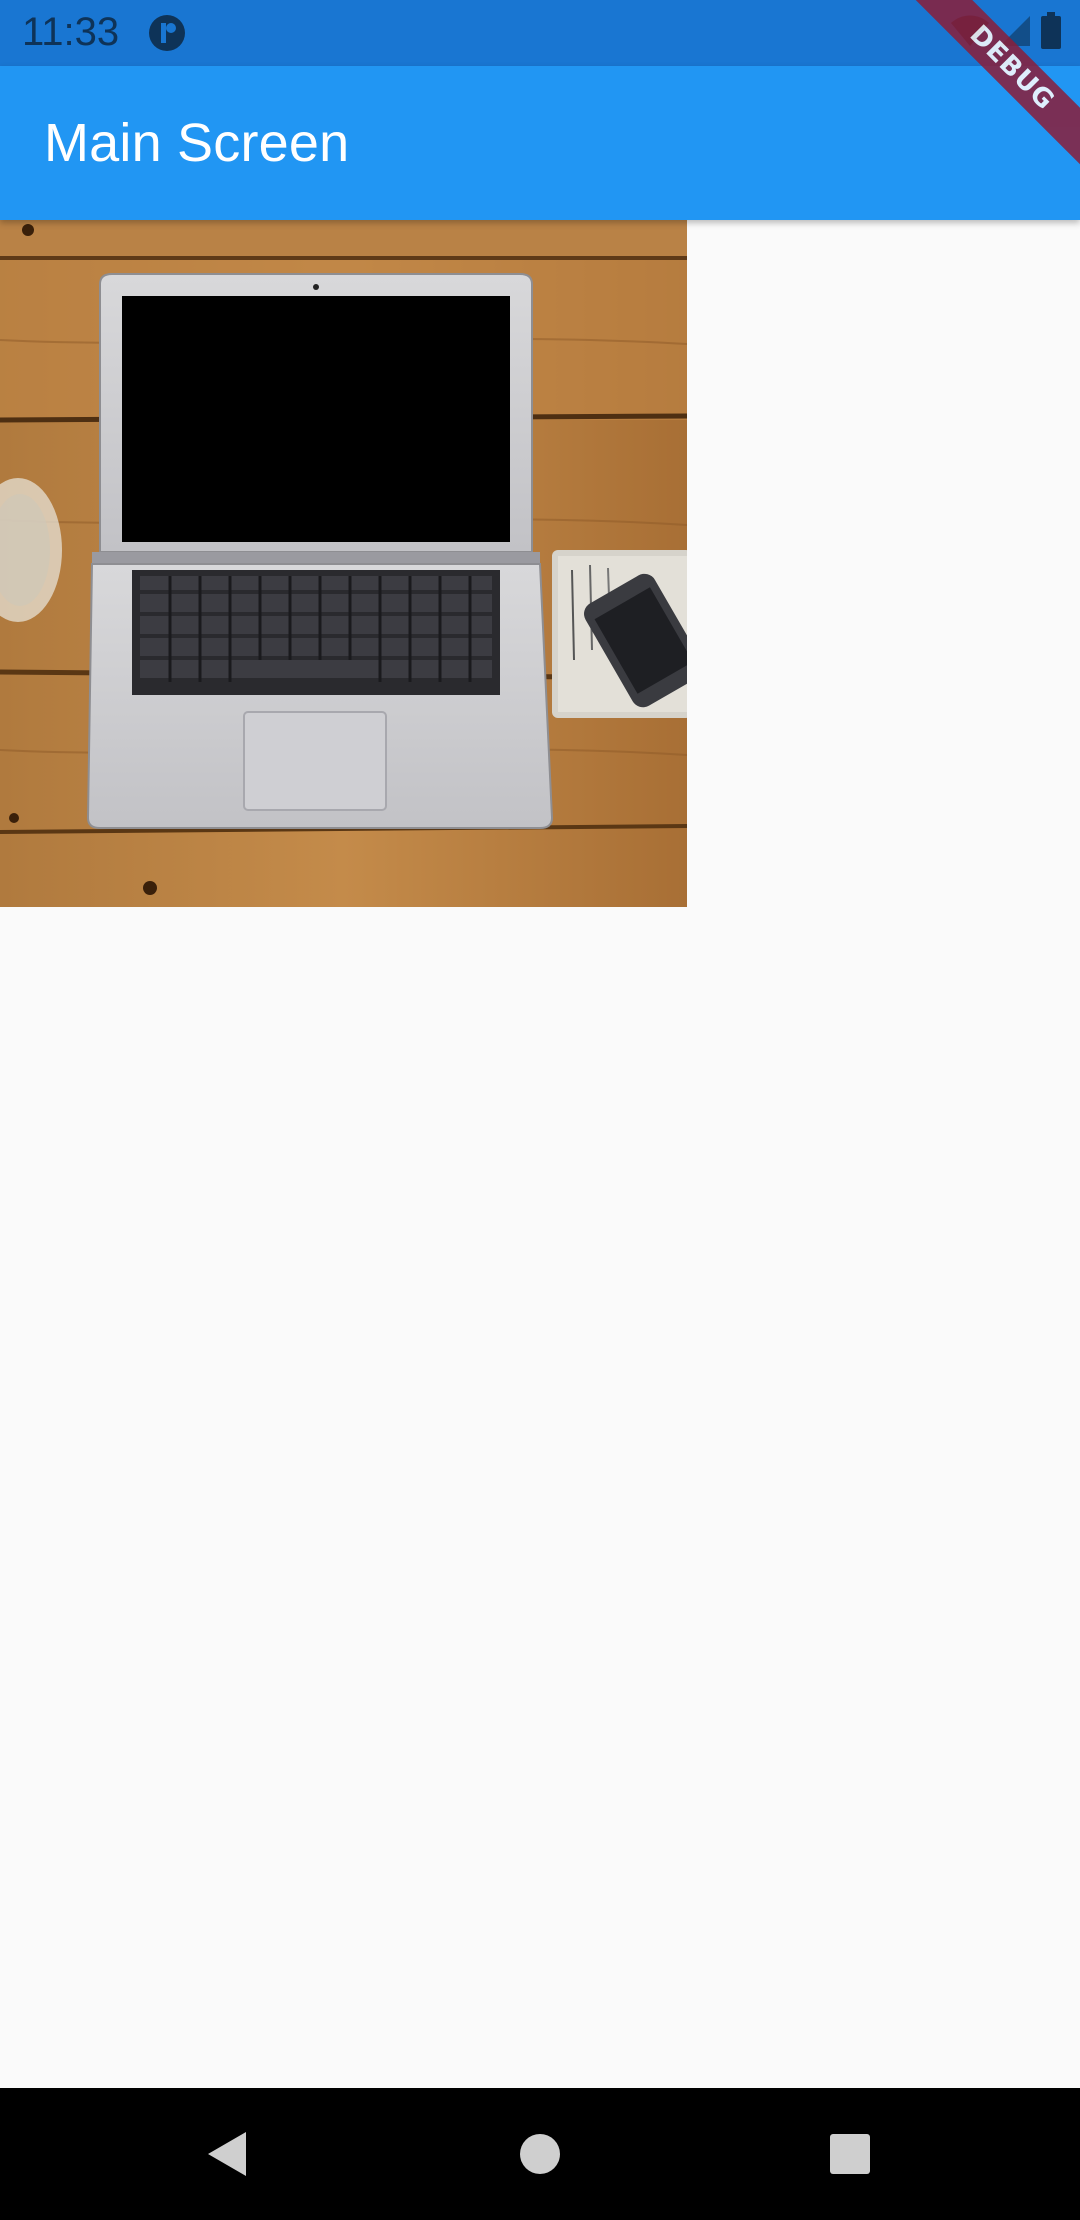 The image size is (1080, 2220). What do you see at coordinates (1051, 33) in the screenshot?
I see `battery-icon` at bounding box center [1051, 33].